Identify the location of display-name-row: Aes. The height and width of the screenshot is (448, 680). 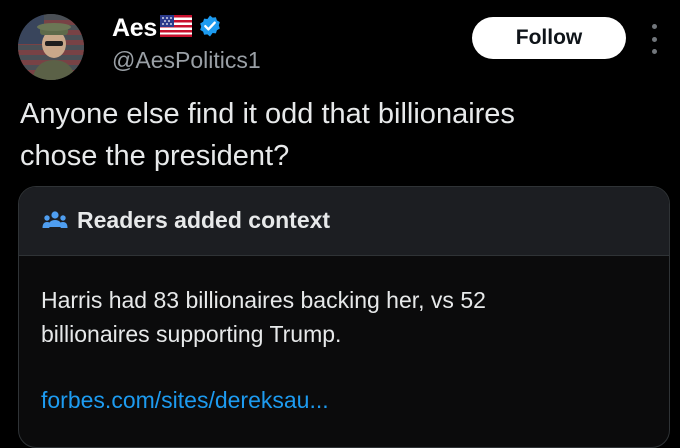
(167, 28).